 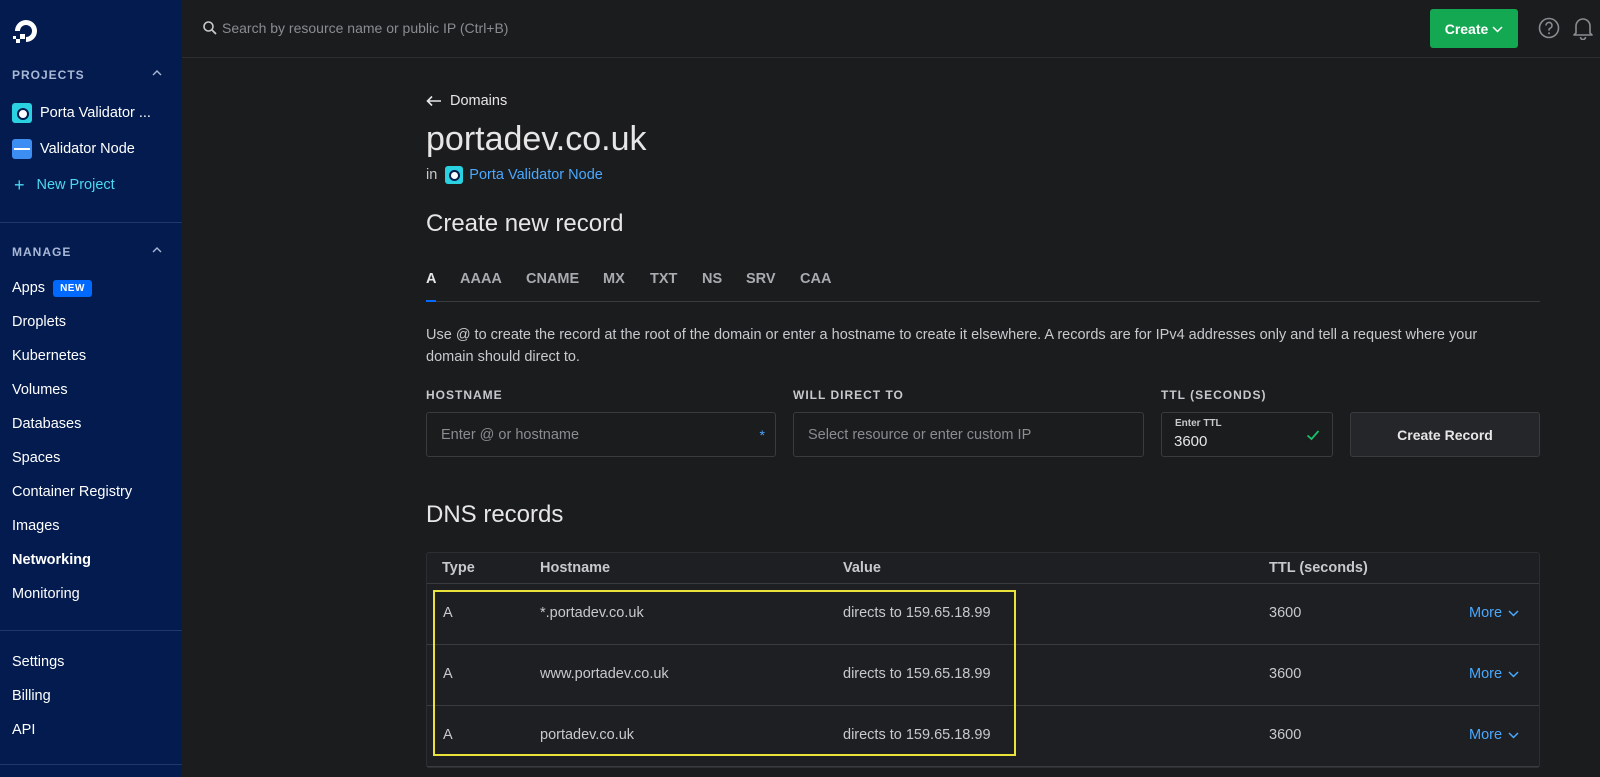 I want to click on sidebar-item-images: Images, so click(x=36, y=526).